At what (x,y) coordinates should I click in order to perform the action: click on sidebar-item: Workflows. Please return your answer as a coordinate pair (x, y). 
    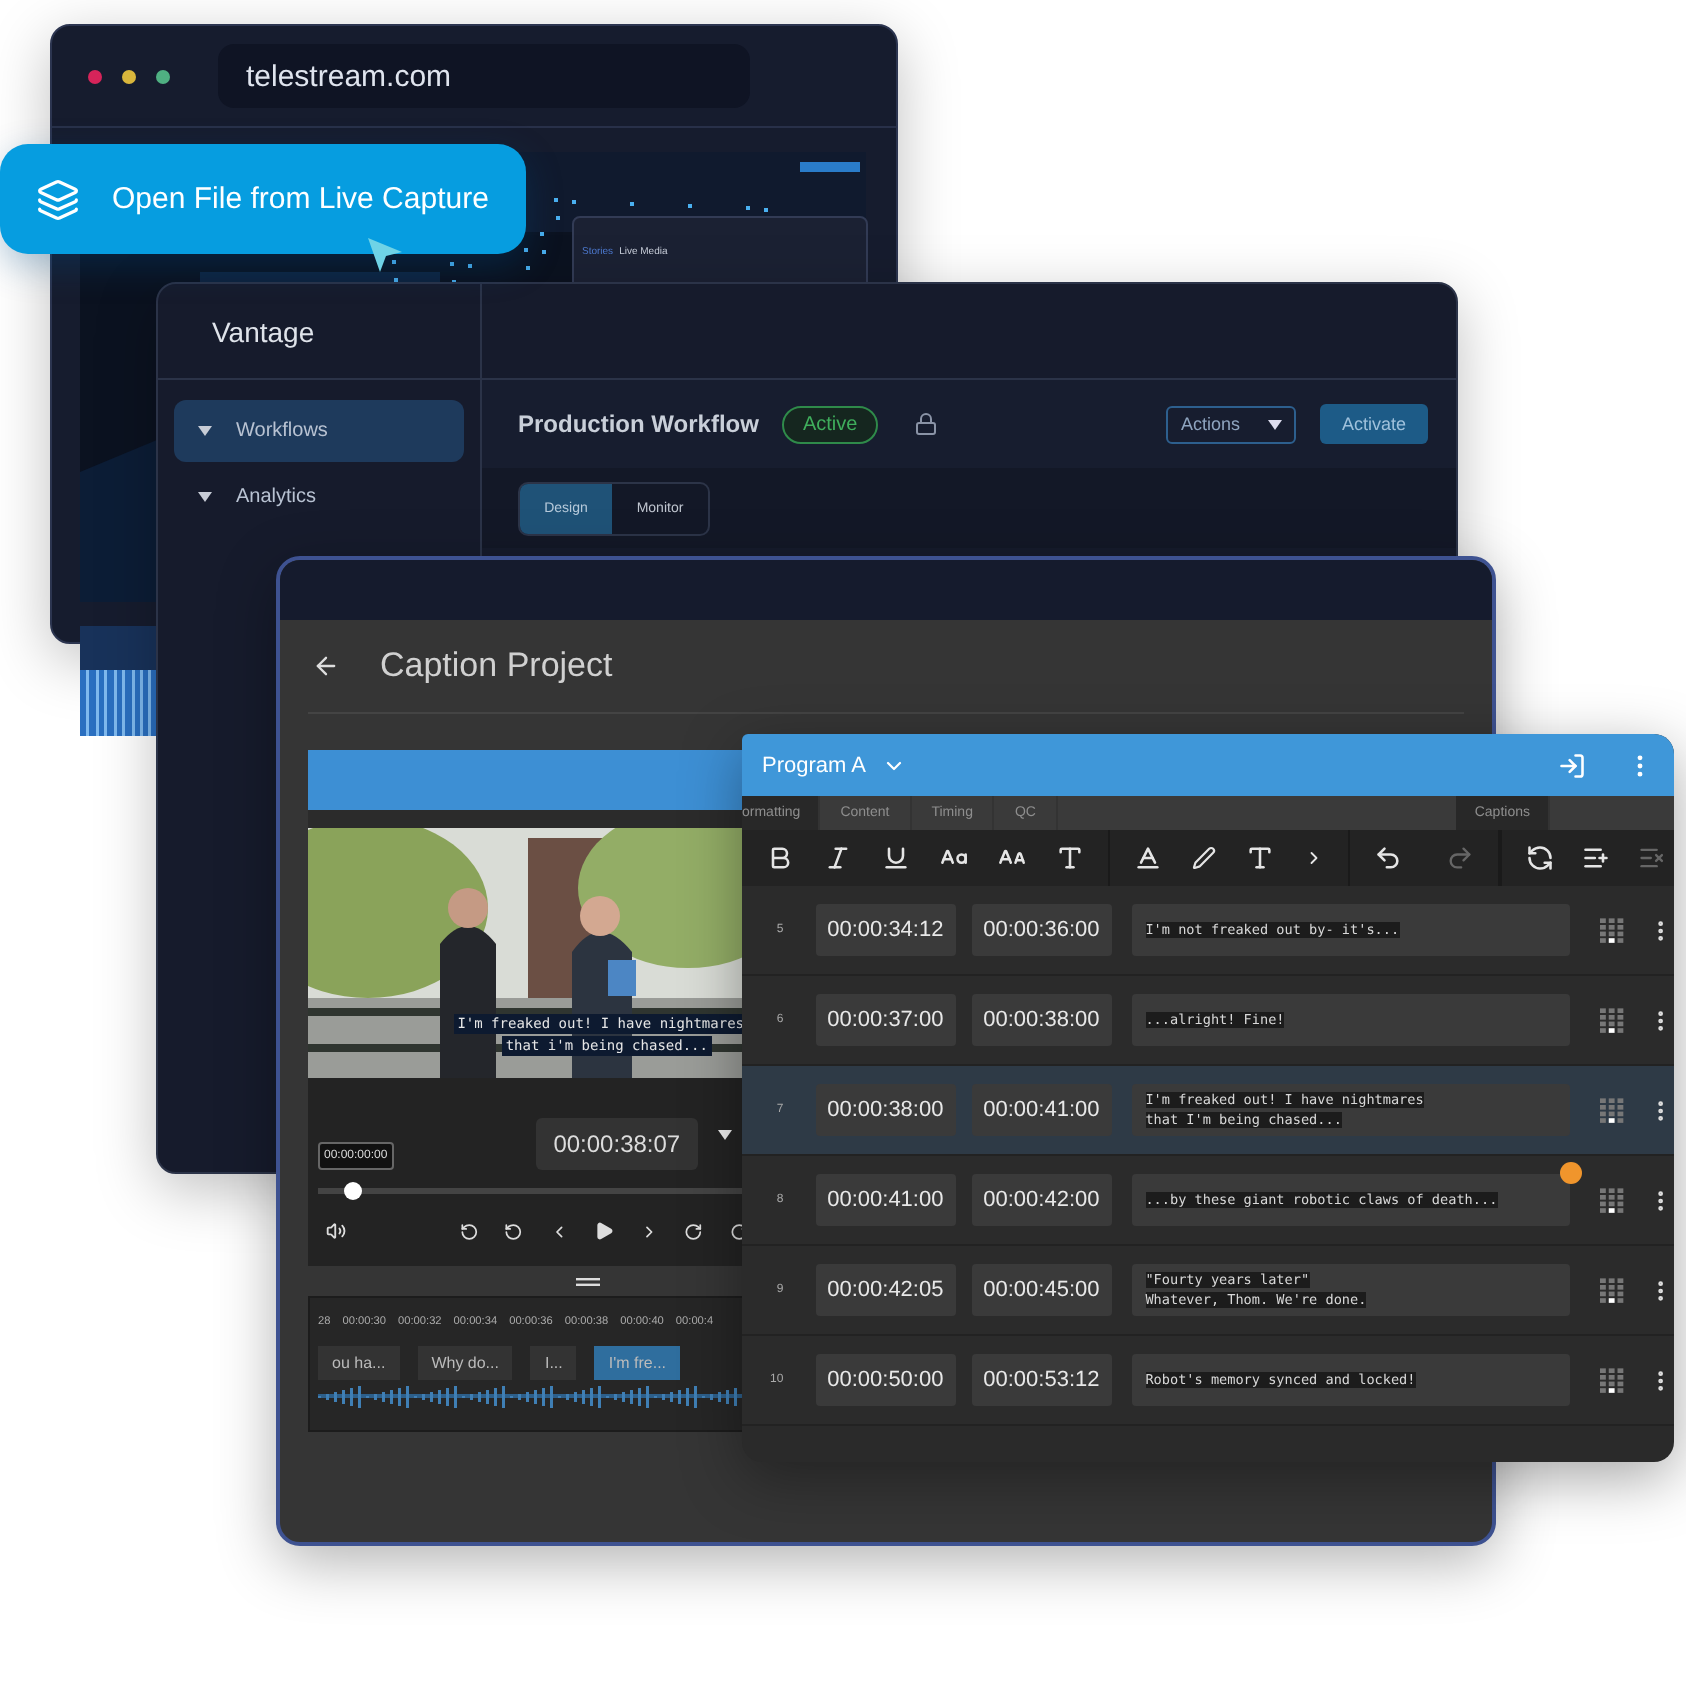
    Looking at the image, I should click on (319, 431).